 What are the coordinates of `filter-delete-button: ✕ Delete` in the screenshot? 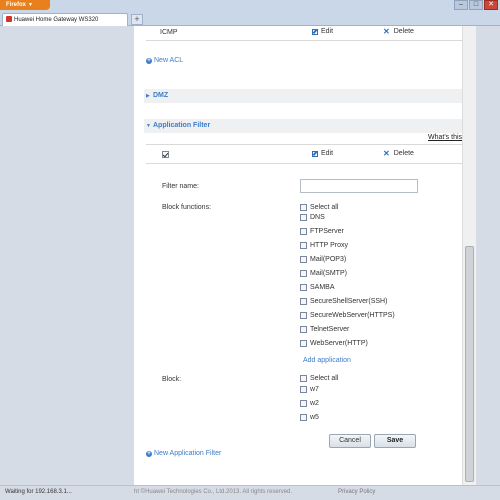 It's located at (398, 153).